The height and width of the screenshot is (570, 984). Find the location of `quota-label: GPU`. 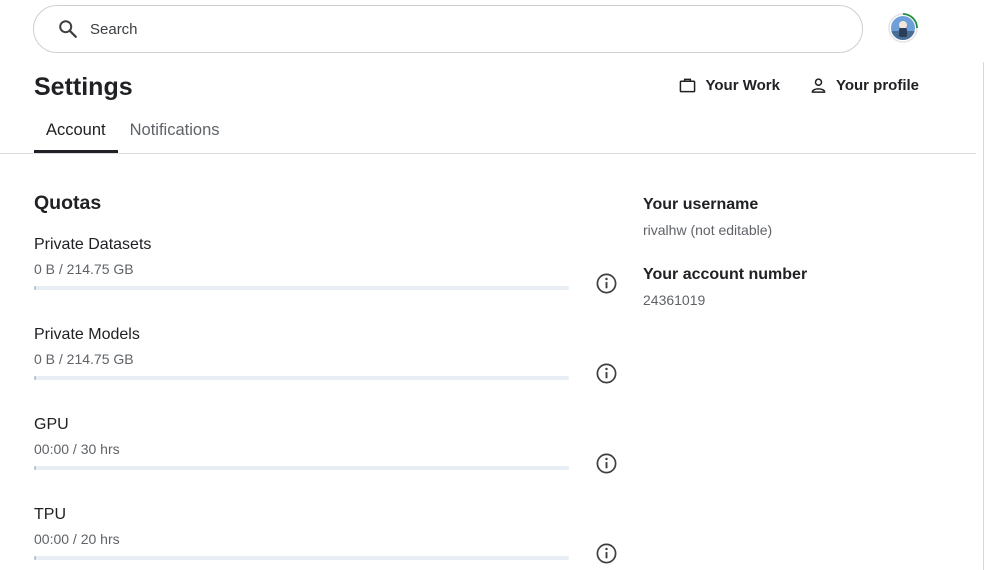

quota-label: GPU is located at coordinates (51, 424).